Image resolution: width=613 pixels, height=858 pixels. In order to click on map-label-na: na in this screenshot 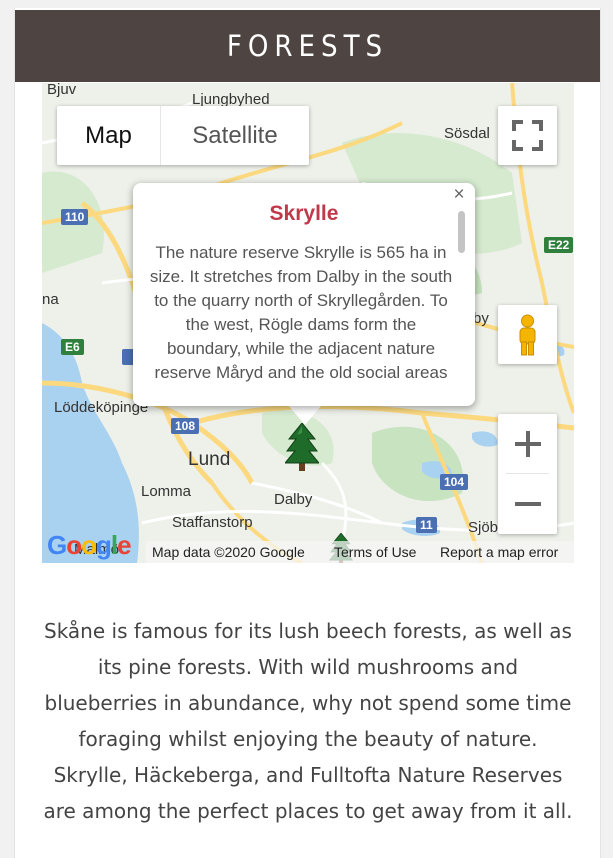, I will do `click(50, 299)`.